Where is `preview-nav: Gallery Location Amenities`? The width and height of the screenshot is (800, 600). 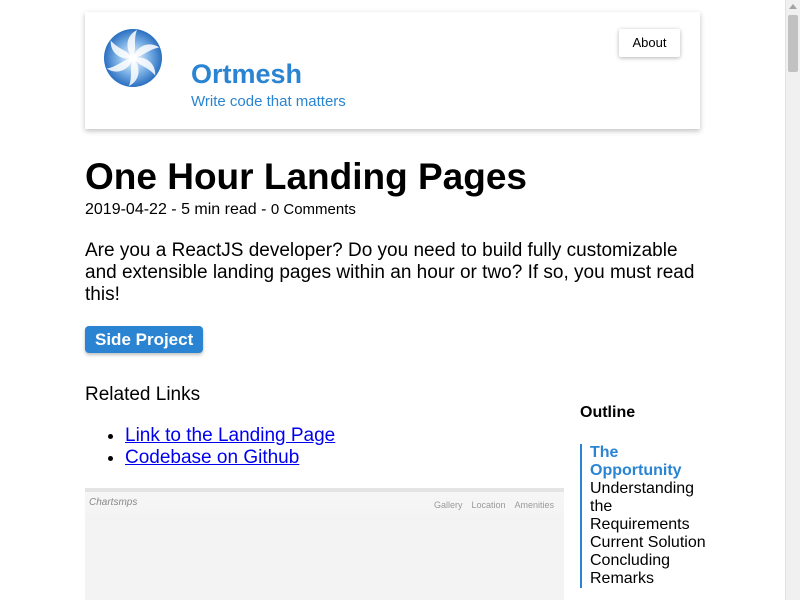
preview-nav: Gallery Location Amenities is located at coordinates (489, 505).